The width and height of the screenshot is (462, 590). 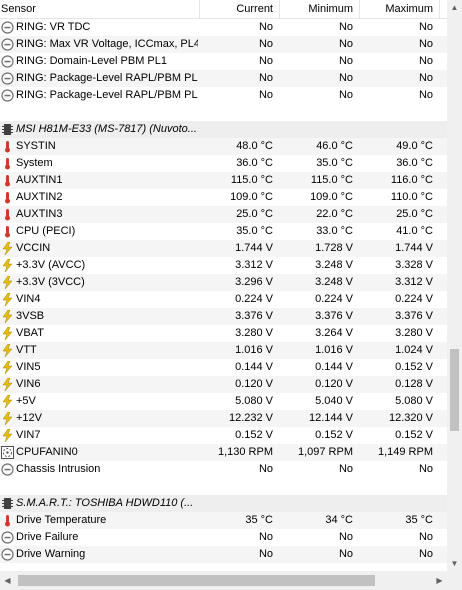 What do you see at coordinates (223, 384) in the screenshot?
I see `sensor-row: VIN6 0.120 V 0.120 V 0.128 V` at bounding box center [223, 384].